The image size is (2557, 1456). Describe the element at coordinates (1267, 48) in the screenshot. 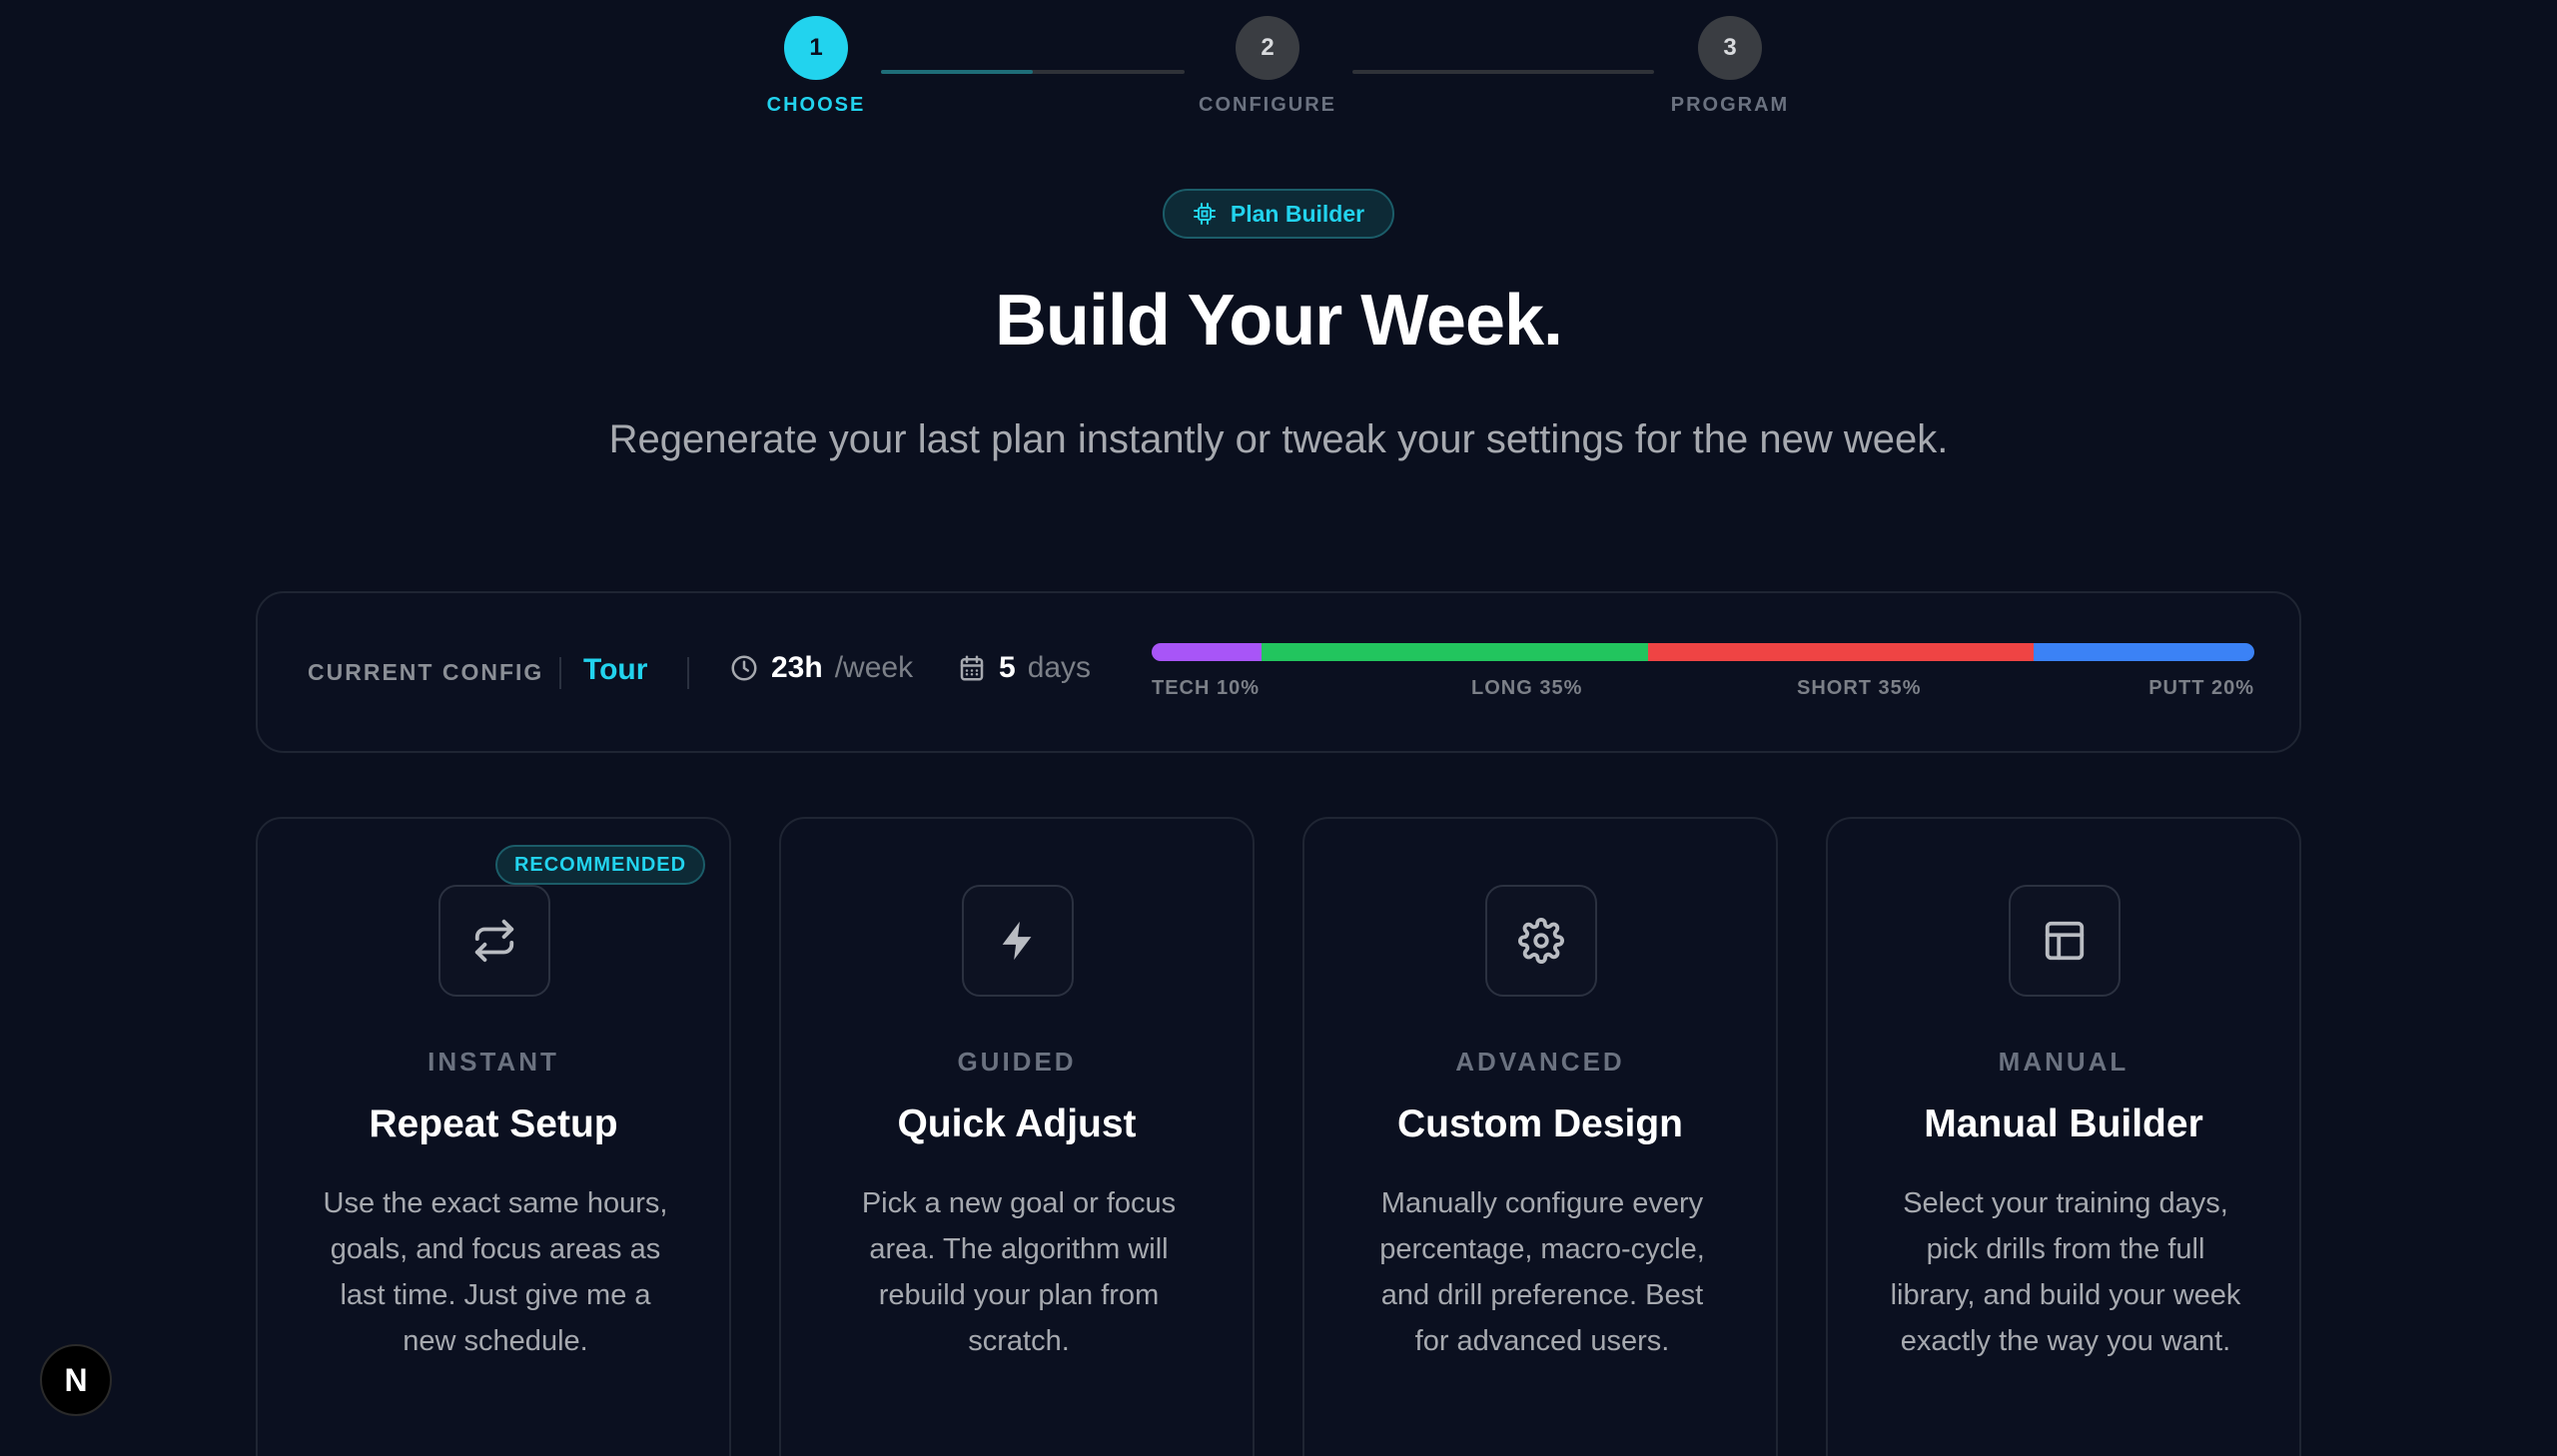

I see `step-number: 2` at that location.